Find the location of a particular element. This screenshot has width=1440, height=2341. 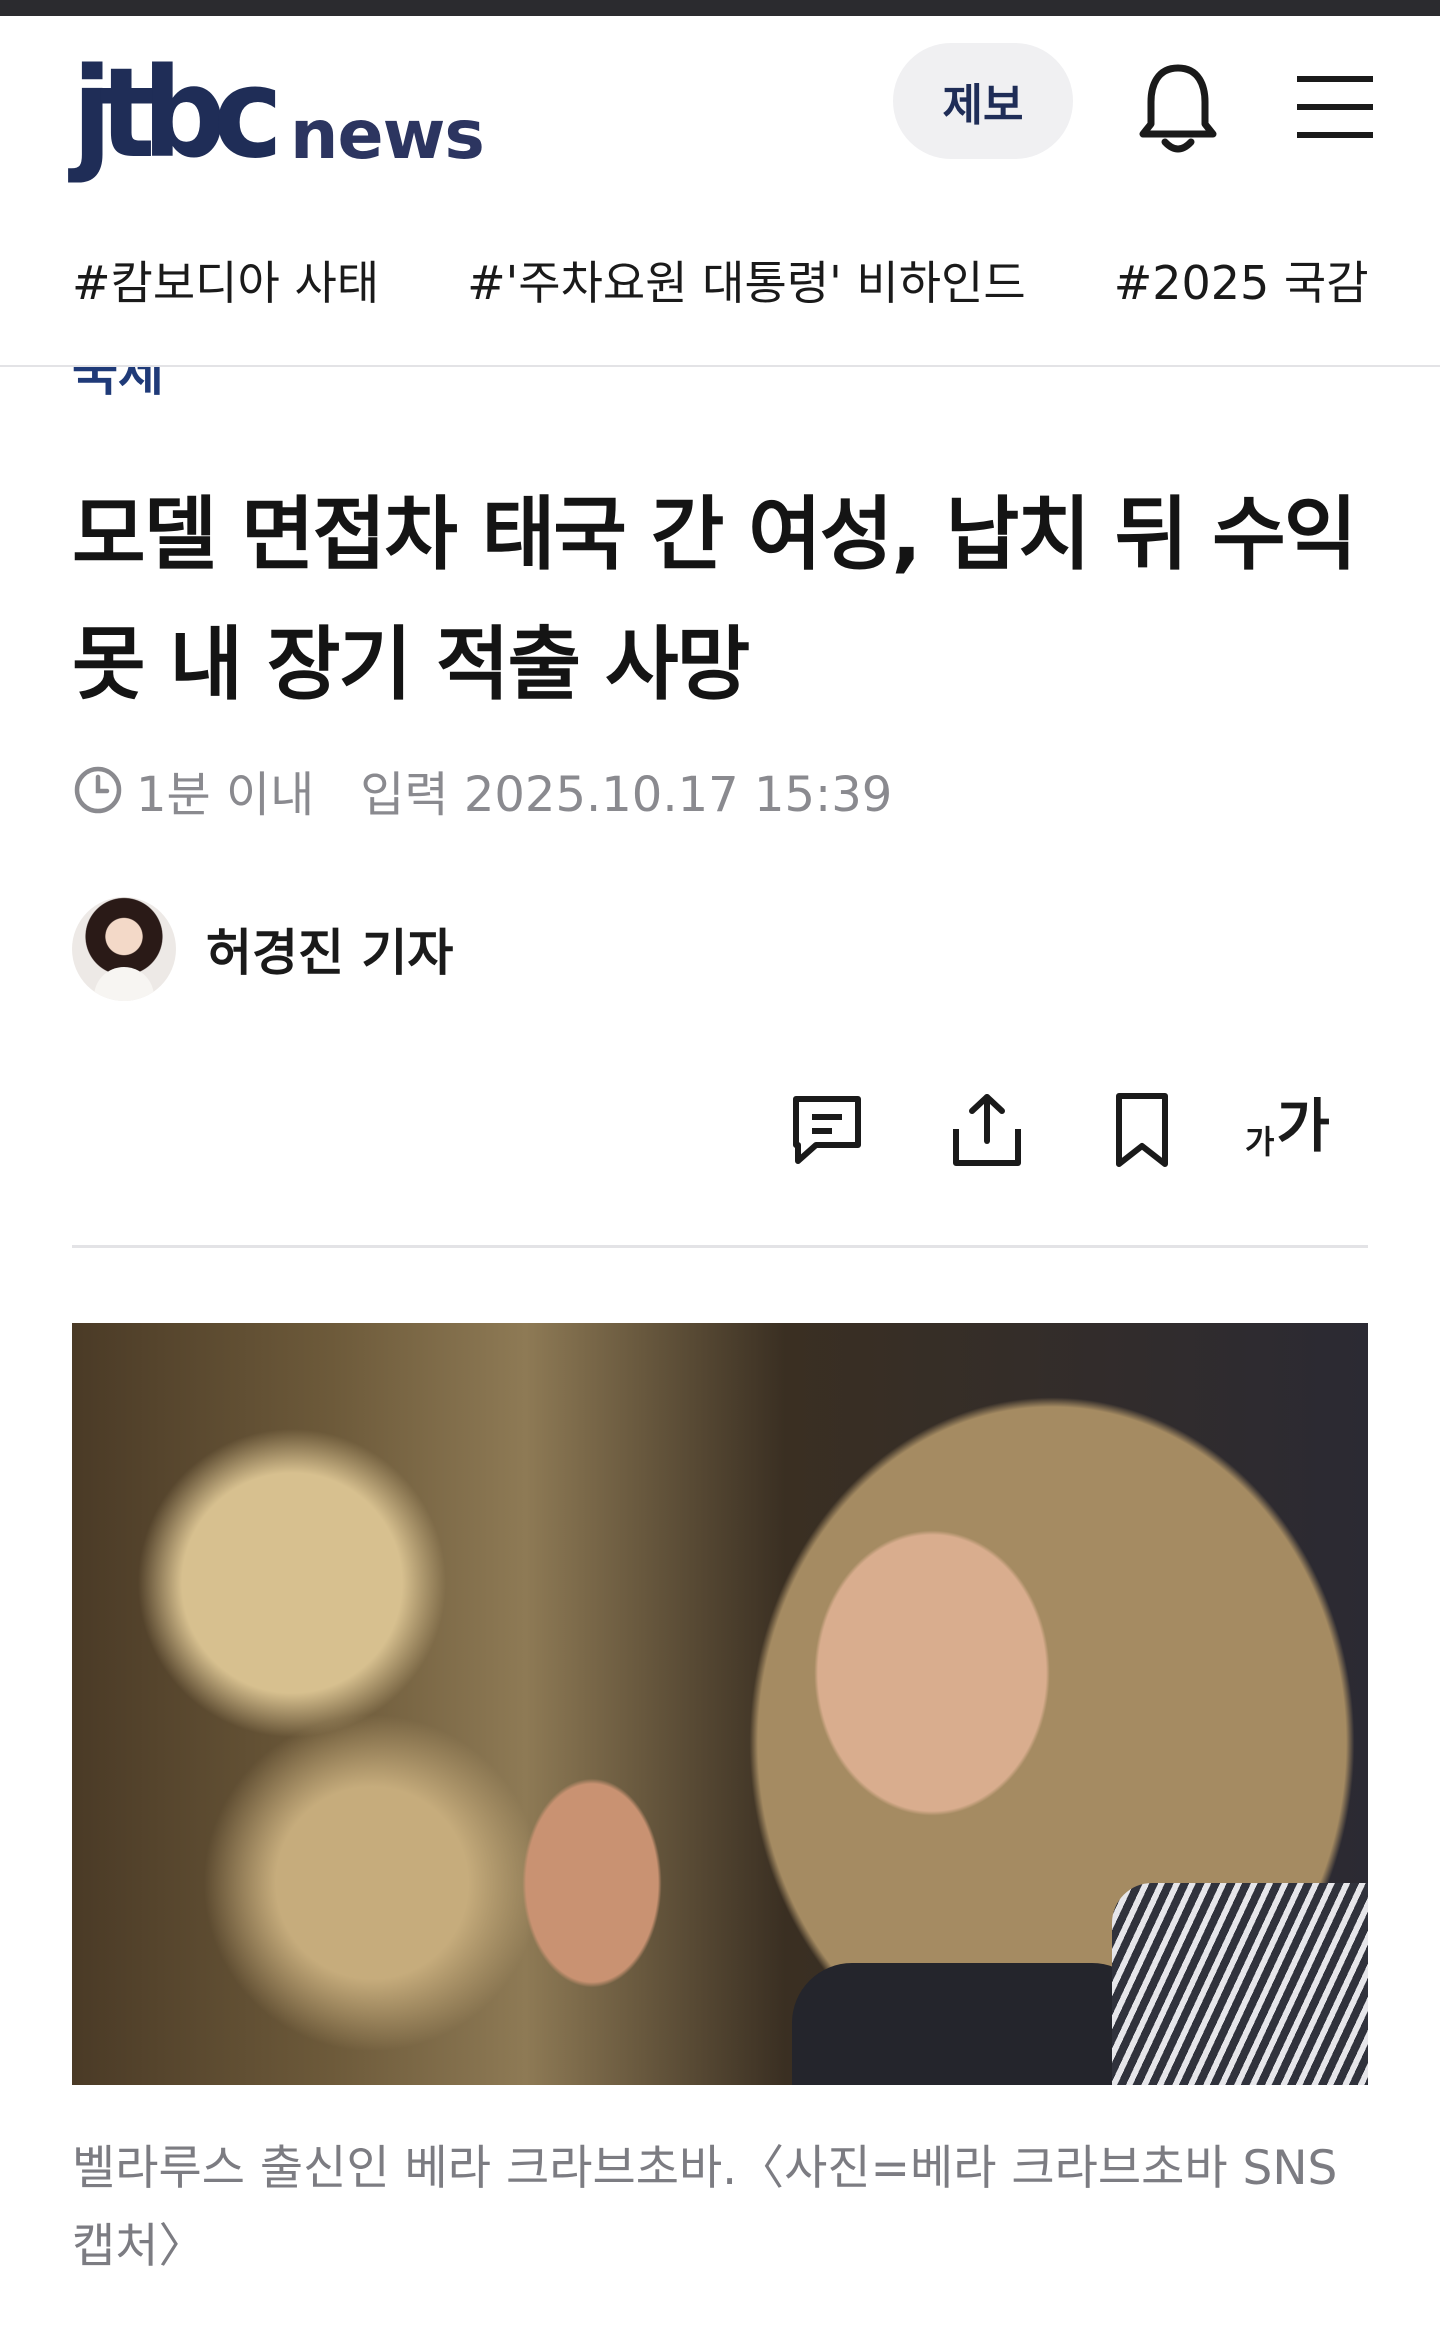

status-bar-strip is located at coordinates (720, 8).